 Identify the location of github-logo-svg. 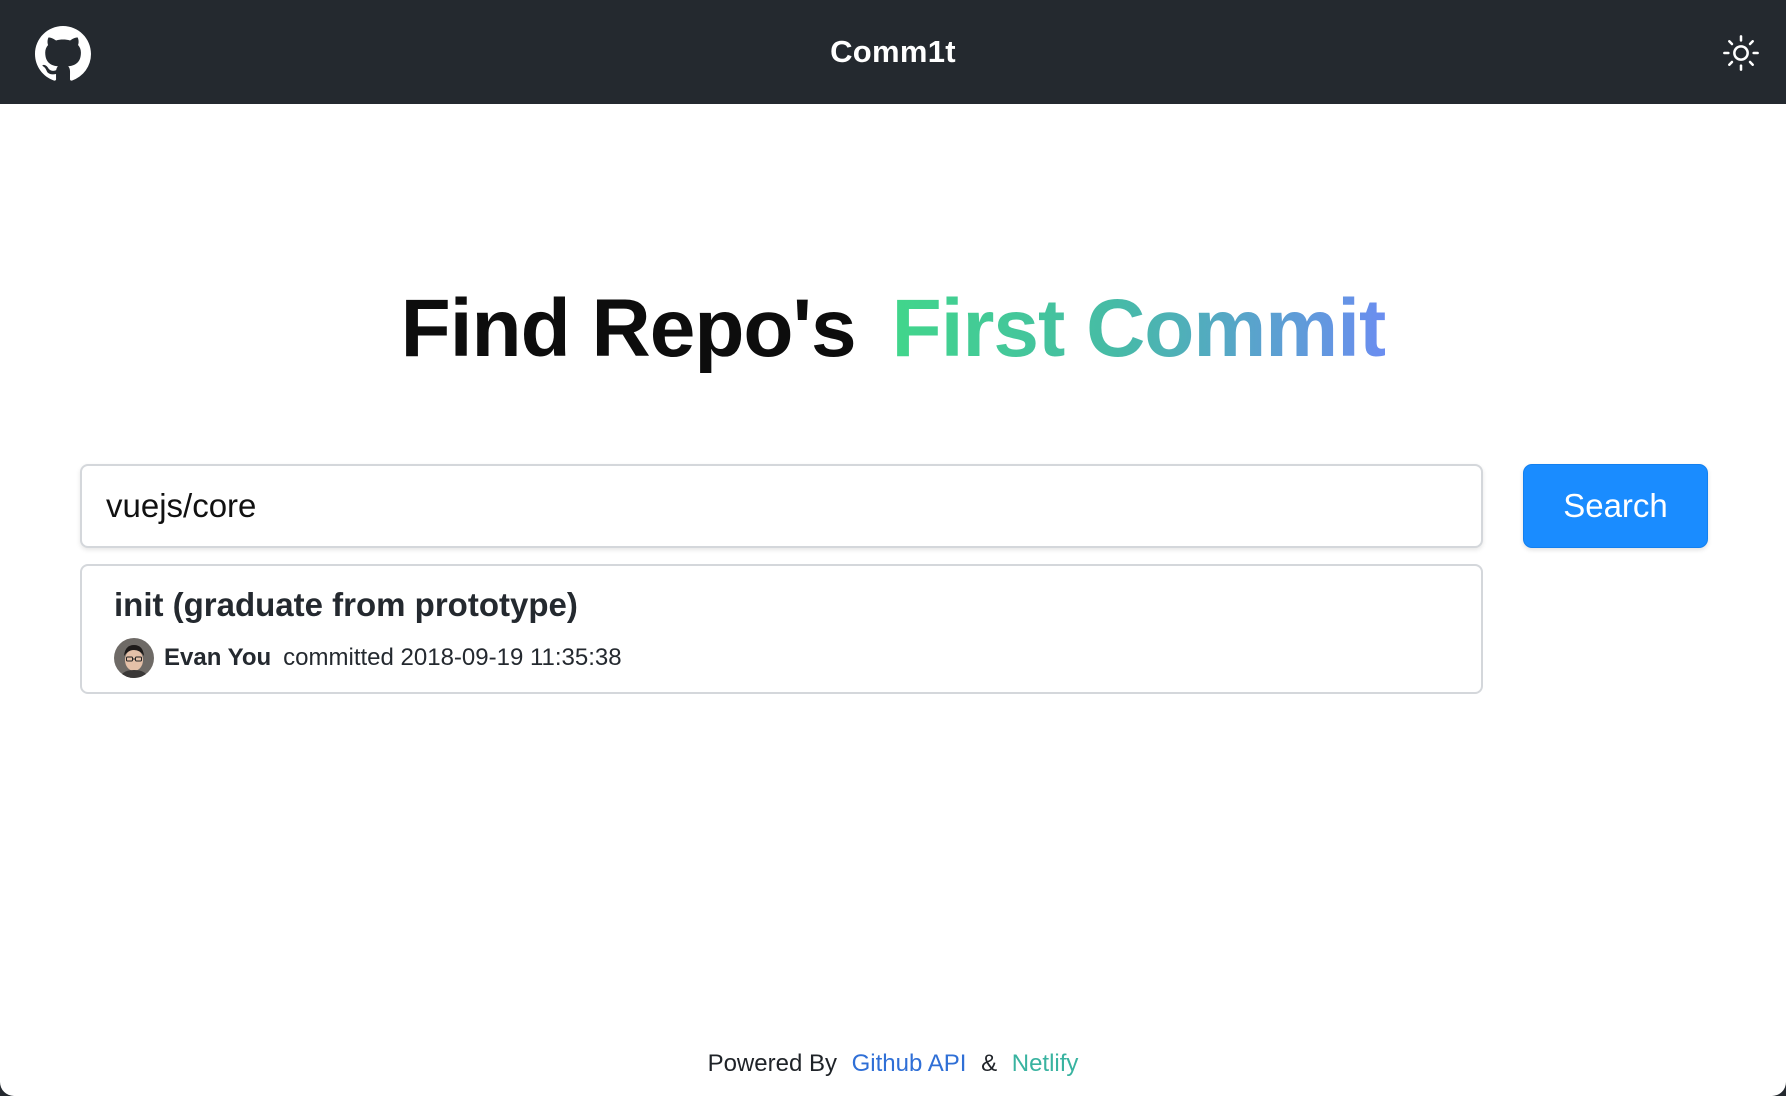
(63, 53).